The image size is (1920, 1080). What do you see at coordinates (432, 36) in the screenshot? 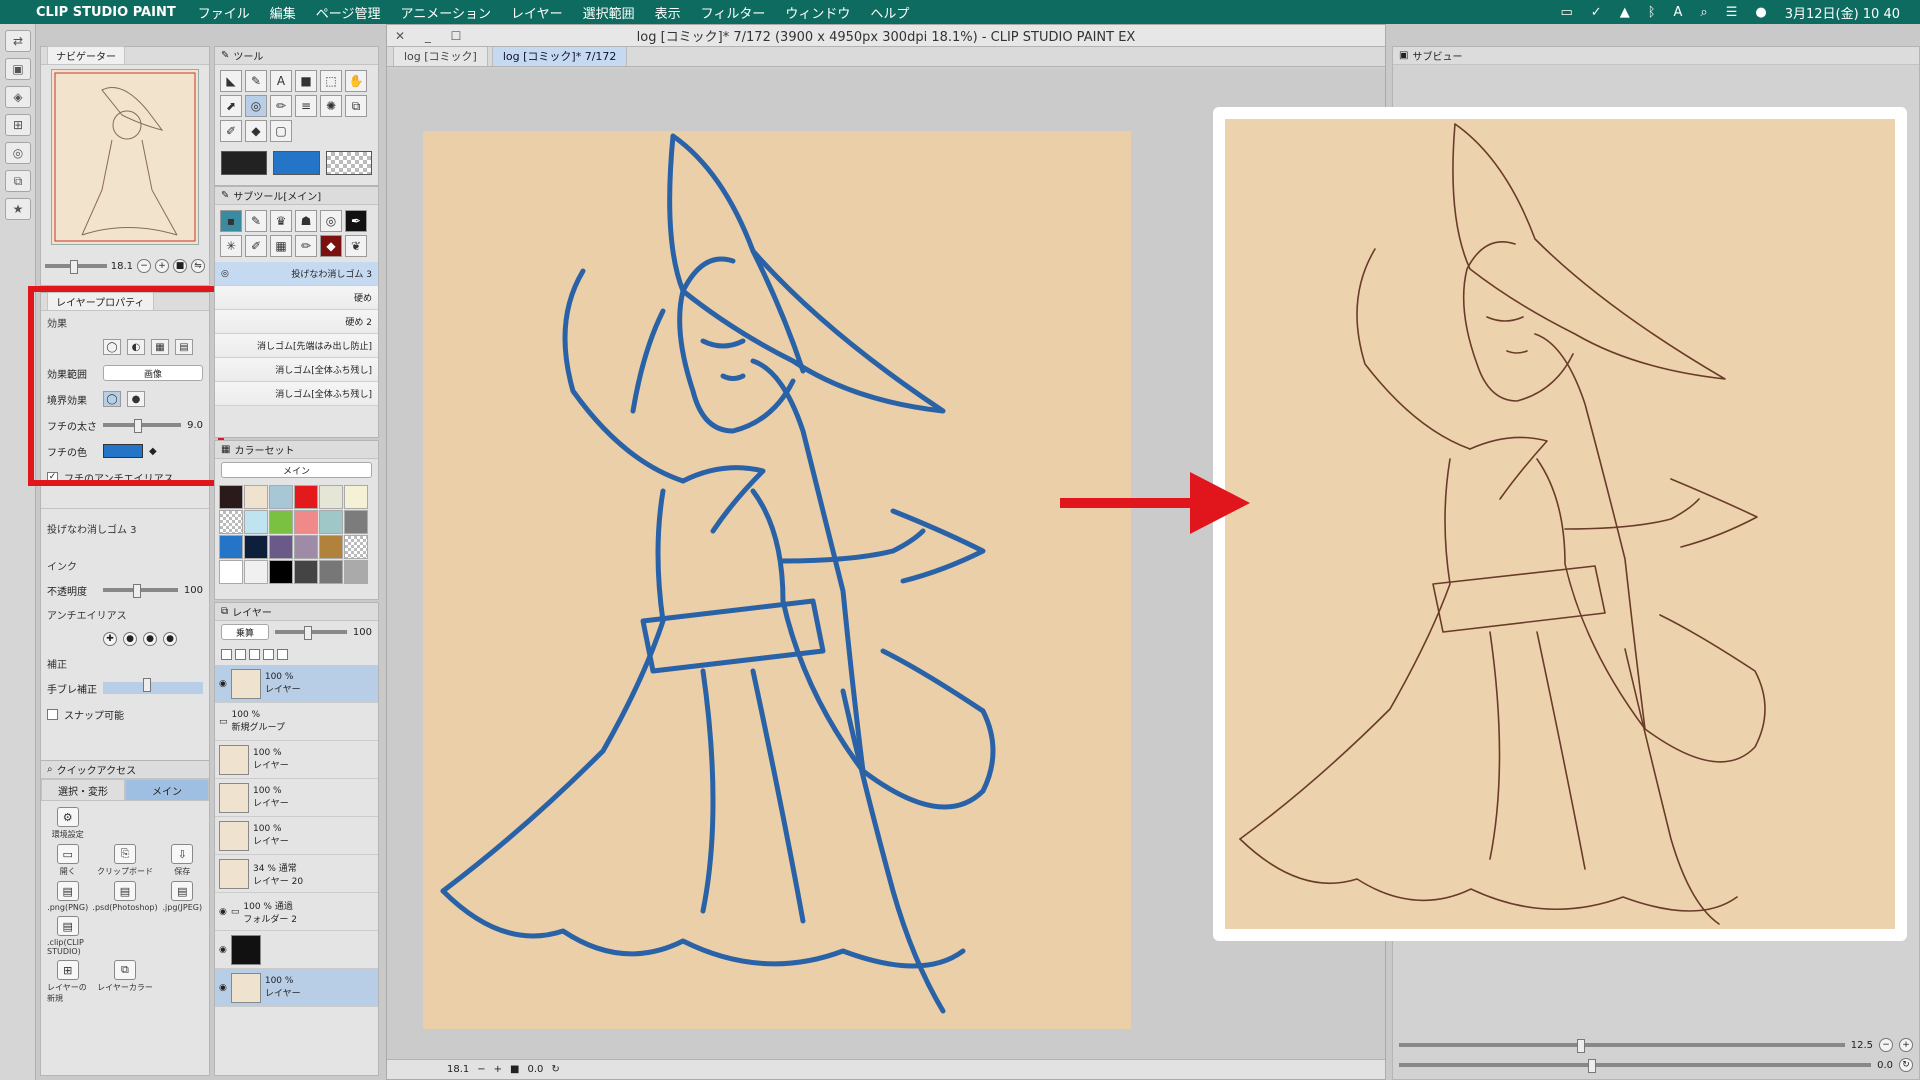
I see `window-controls: ✕ _ ☐` at bounding box center [432, 36].